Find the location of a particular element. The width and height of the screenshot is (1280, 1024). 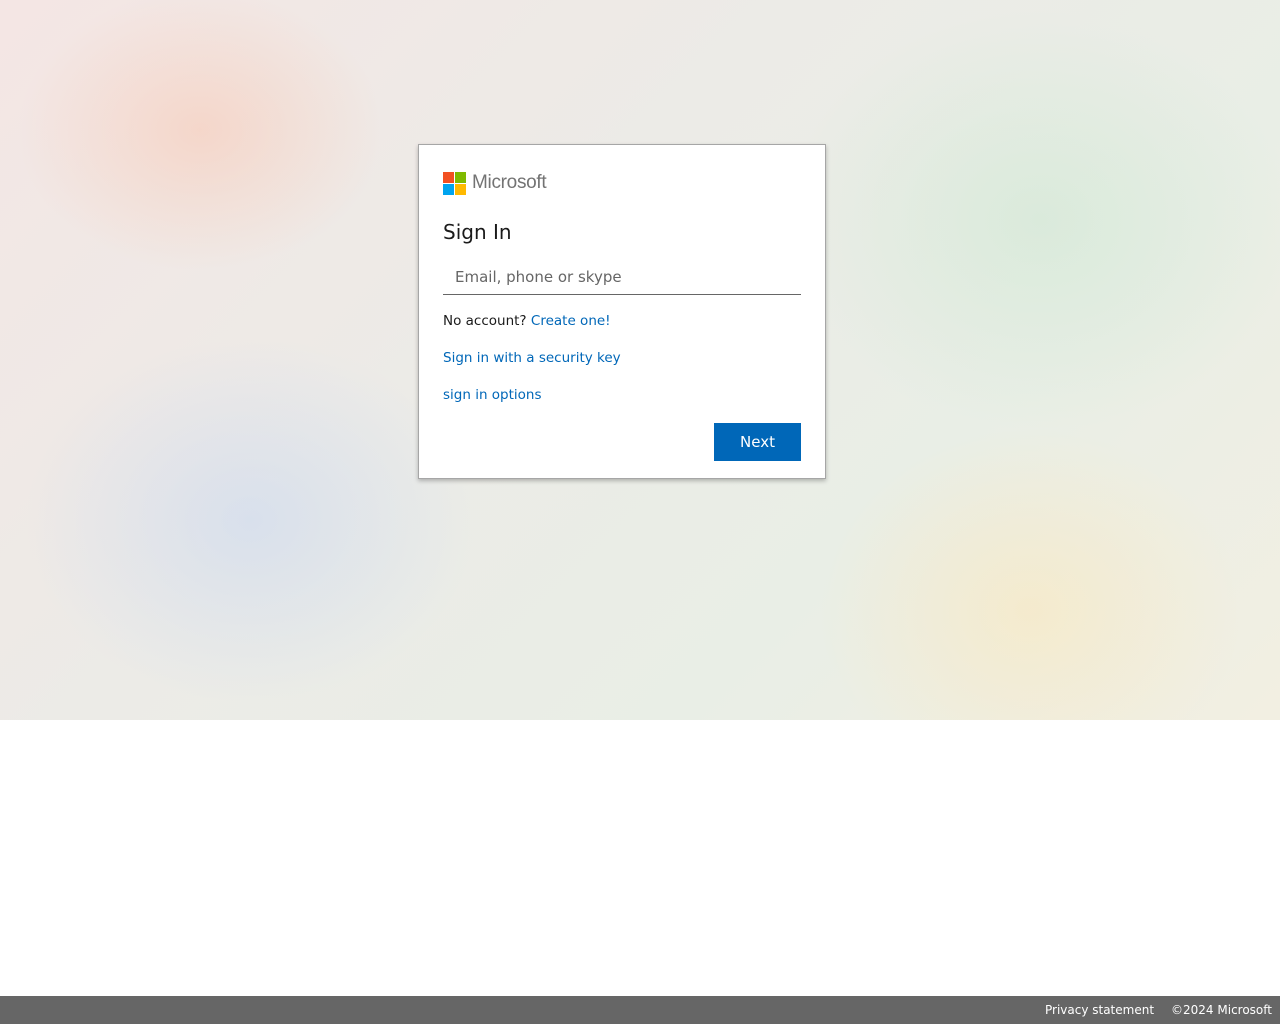

copyright-text: ©2024 Microsoft is located at coordinates (1221, 1010).